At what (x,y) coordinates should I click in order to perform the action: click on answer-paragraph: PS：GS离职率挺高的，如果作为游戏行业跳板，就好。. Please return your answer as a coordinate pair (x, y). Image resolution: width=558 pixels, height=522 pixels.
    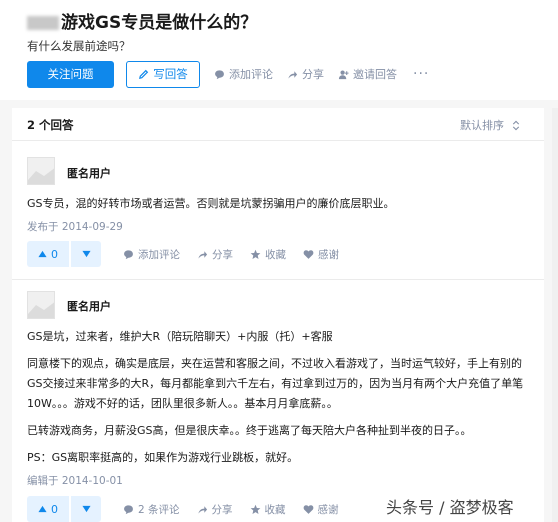
    Looking at the image, I should click on (163, 457).